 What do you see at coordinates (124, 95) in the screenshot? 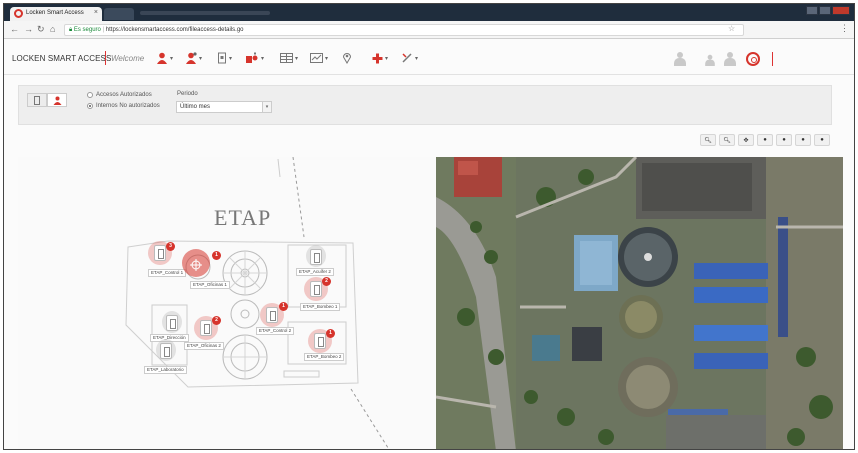
I see `radio-label: Accesos Autorizados` at bounding box center [124, 95].